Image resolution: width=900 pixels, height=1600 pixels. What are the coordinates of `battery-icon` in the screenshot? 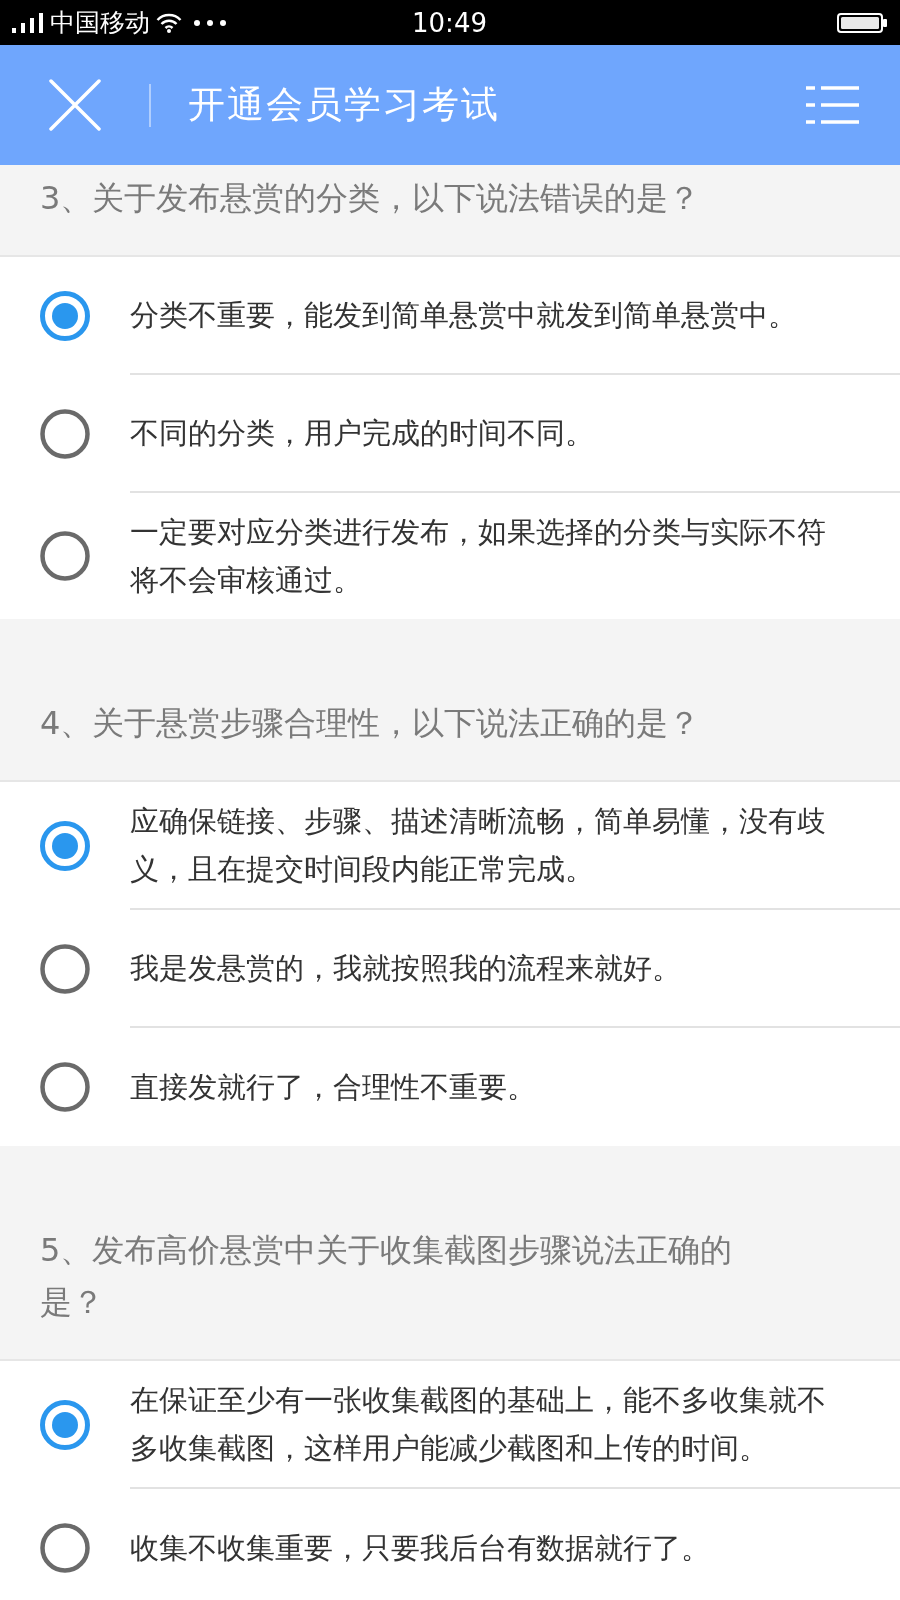 It's located at (862, 22).